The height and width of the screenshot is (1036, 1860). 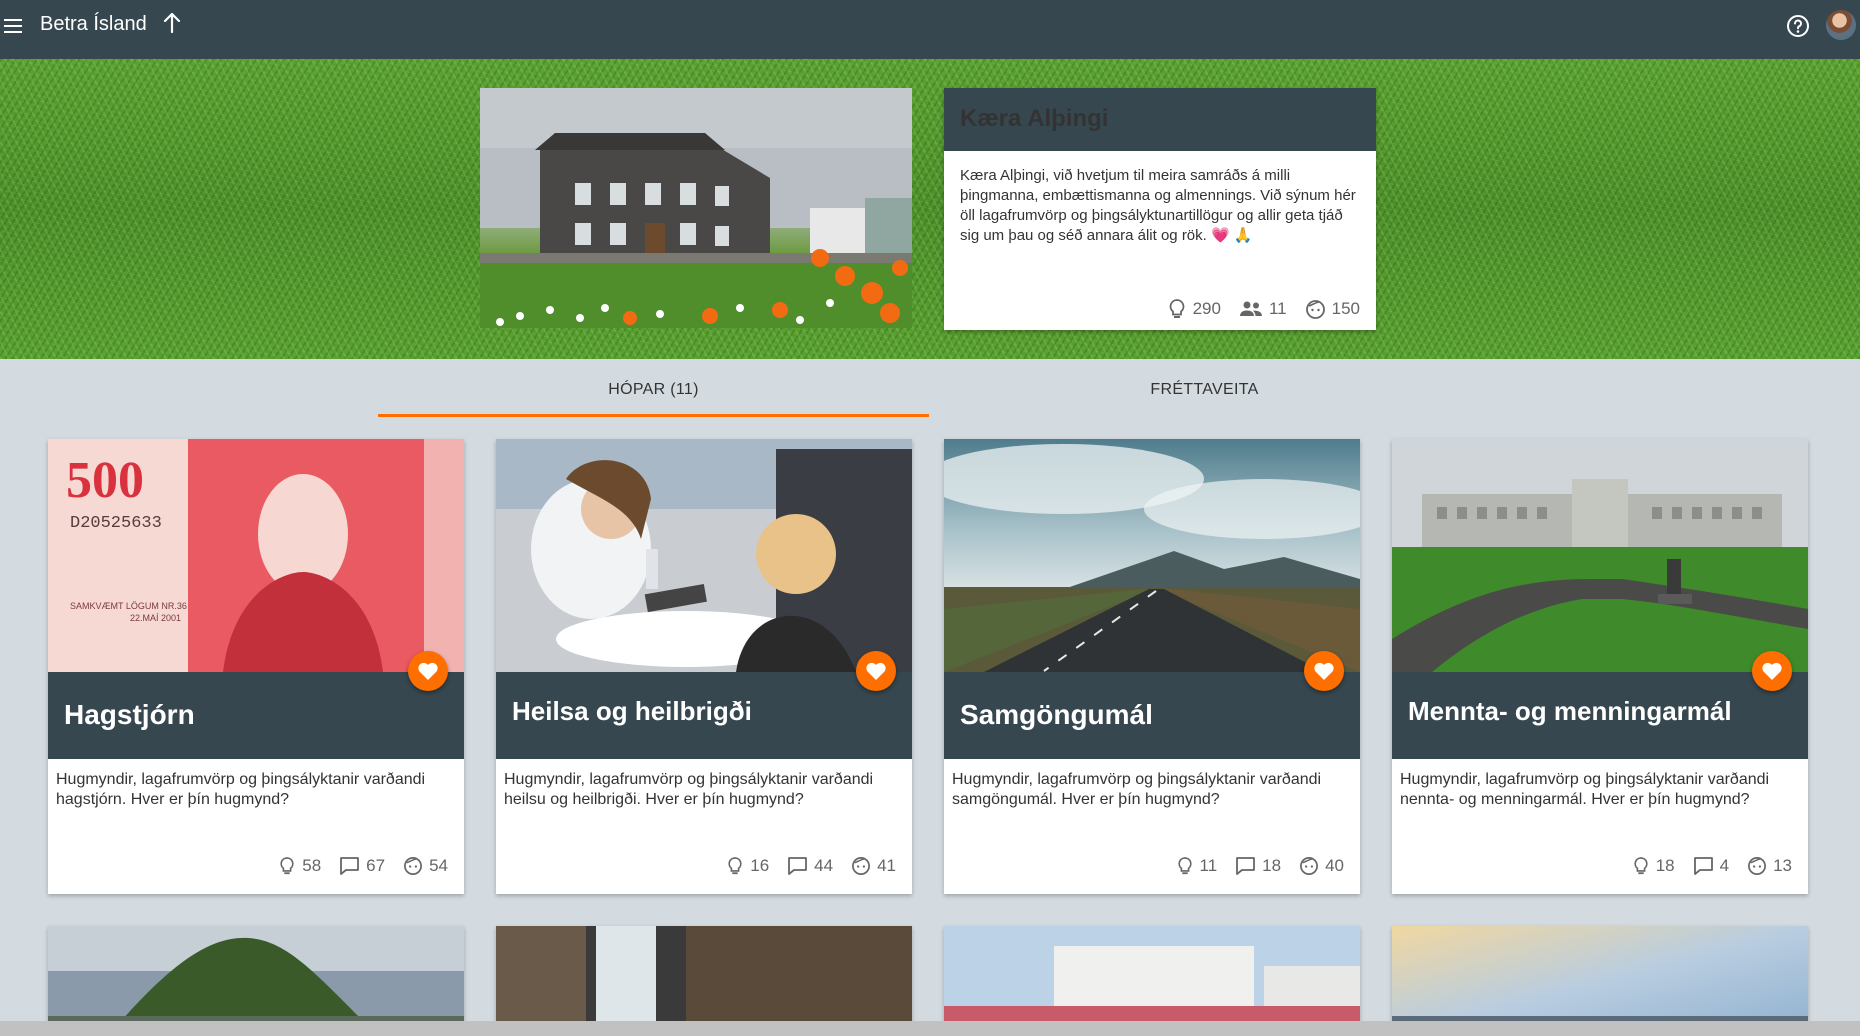 I want to click on comments-value: 18, so click(x=1272, y=865).